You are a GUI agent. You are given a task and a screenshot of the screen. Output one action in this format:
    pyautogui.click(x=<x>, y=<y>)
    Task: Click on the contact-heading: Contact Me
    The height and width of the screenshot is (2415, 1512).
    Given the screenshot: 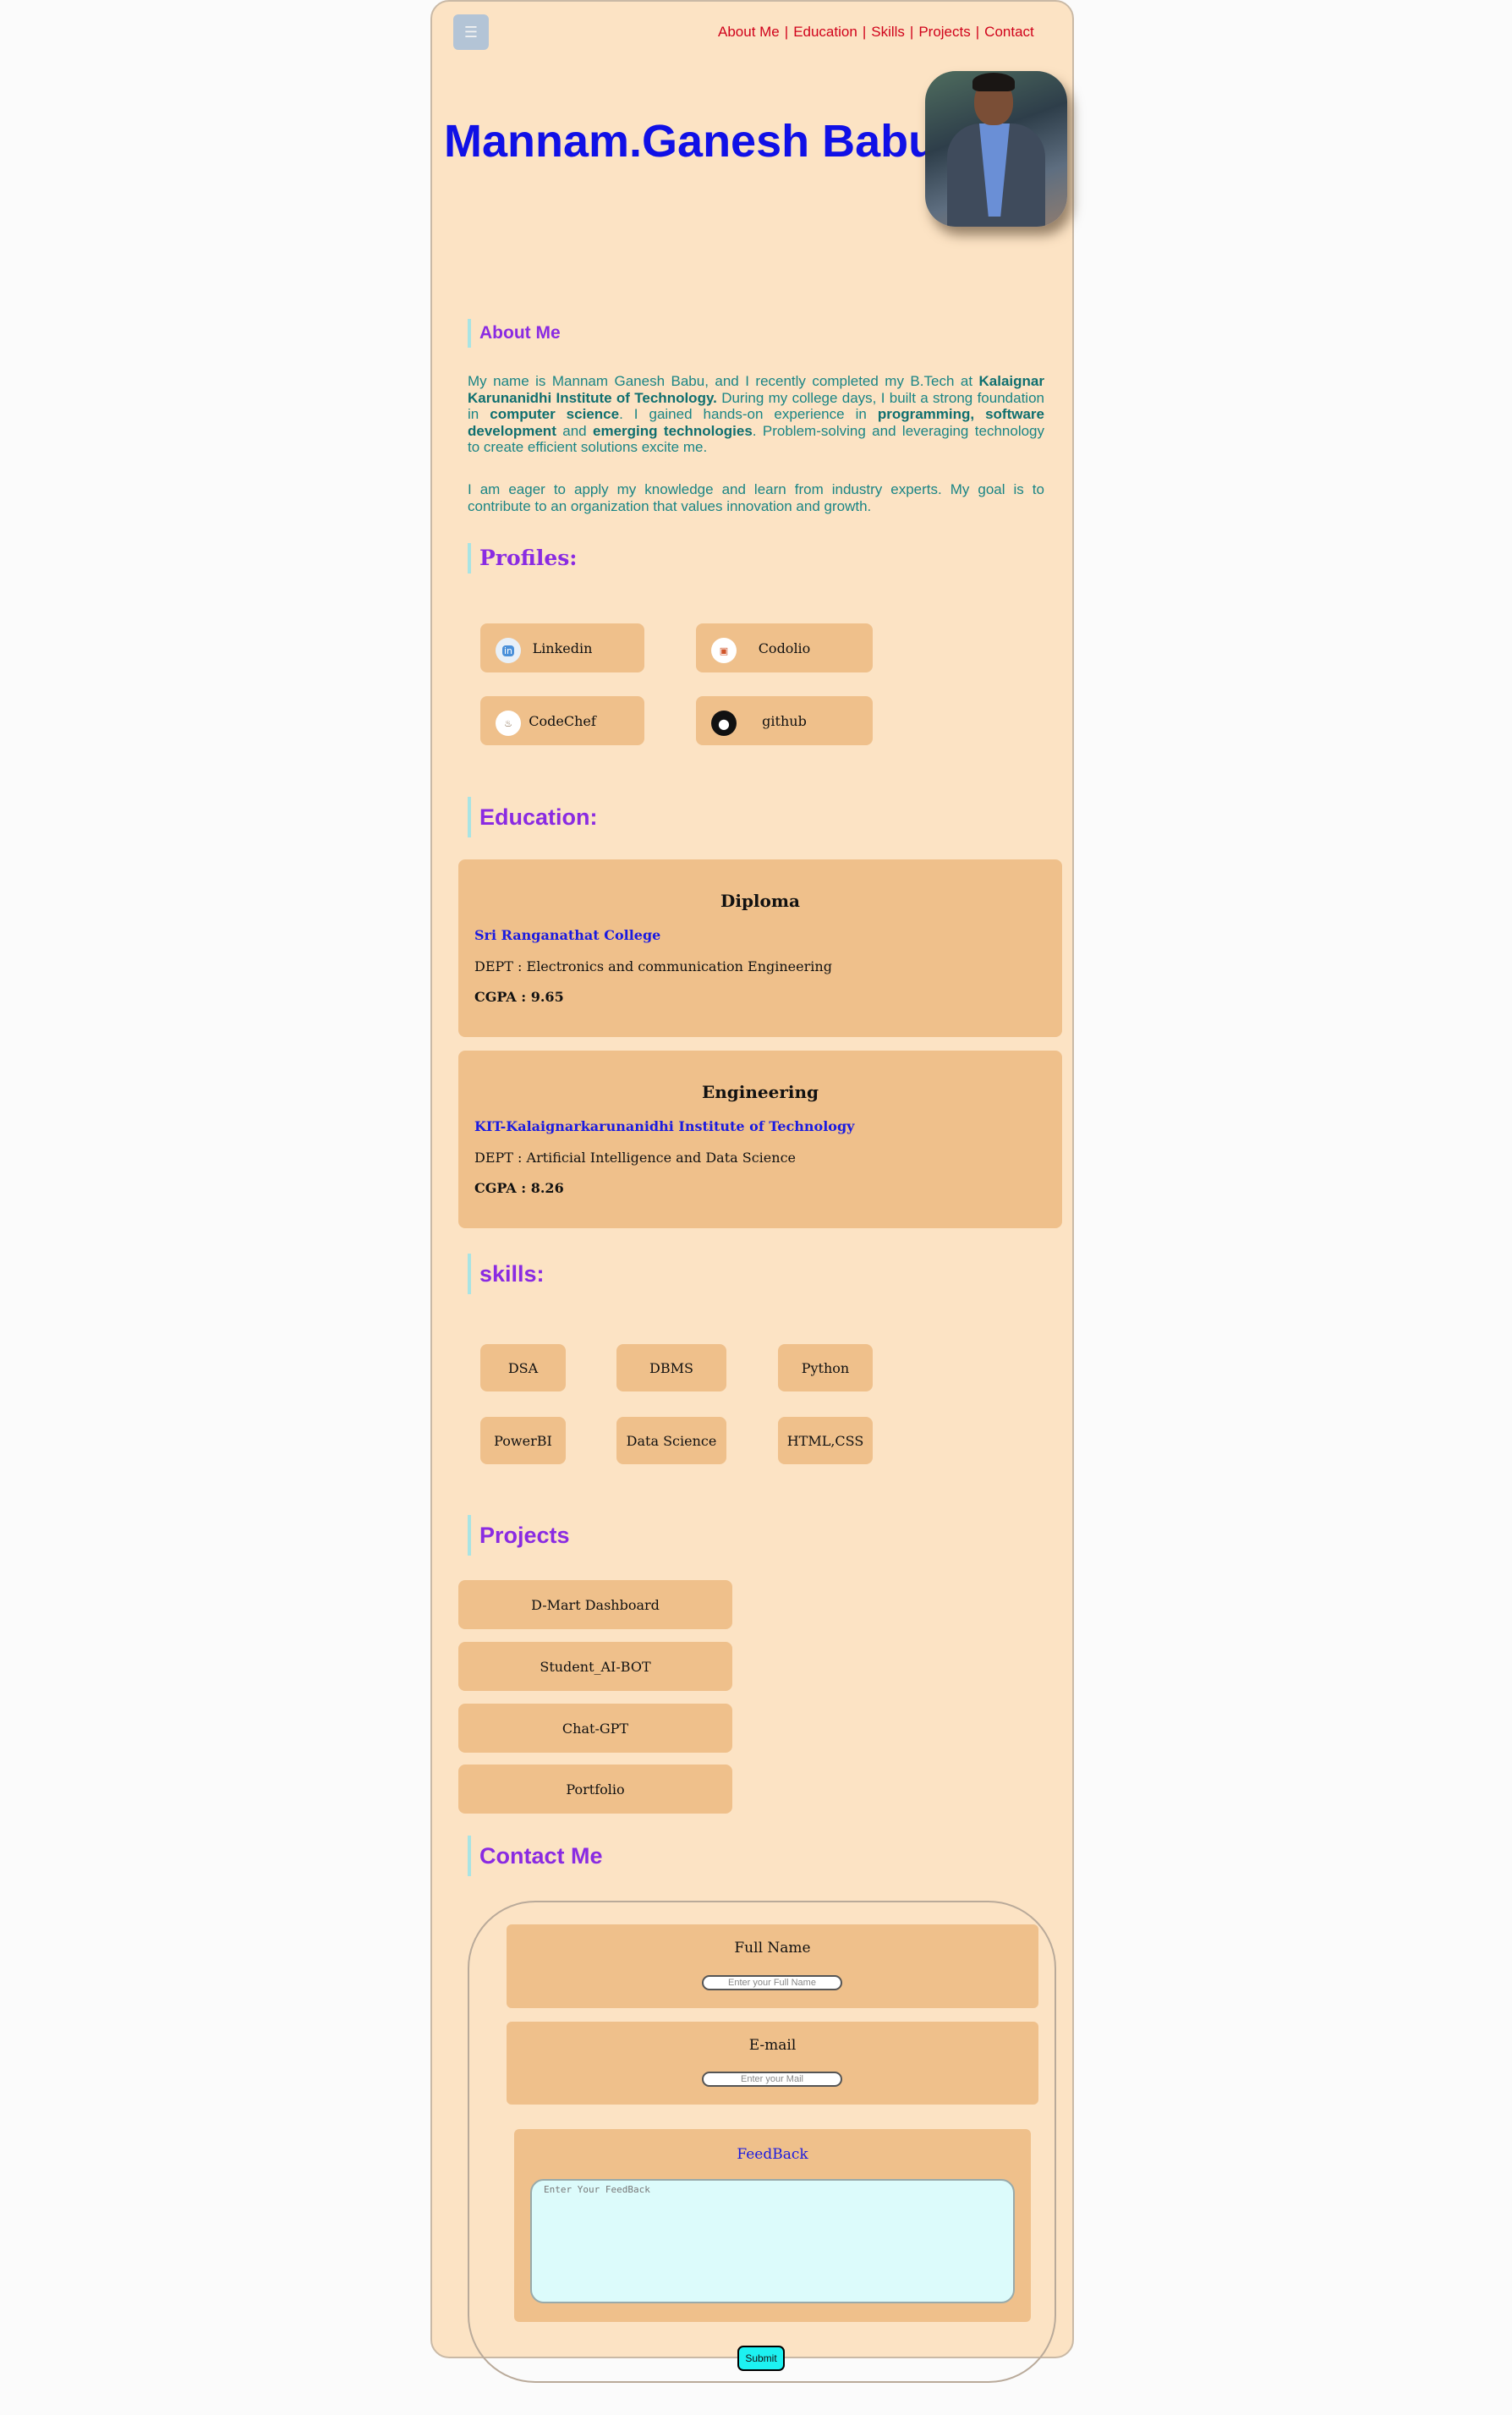 What is the action you would take?
    pyautogui.click(x=535, y=1856)
    